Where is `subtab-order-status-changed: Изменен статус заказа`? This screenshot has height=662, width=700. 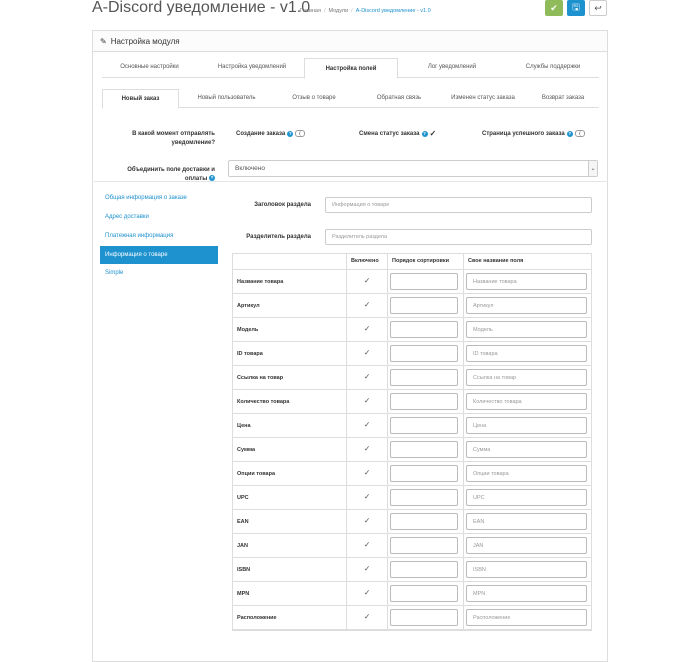 subtab-order-status-changed: Изменен статус заказа is located at coordinates (483, 97).